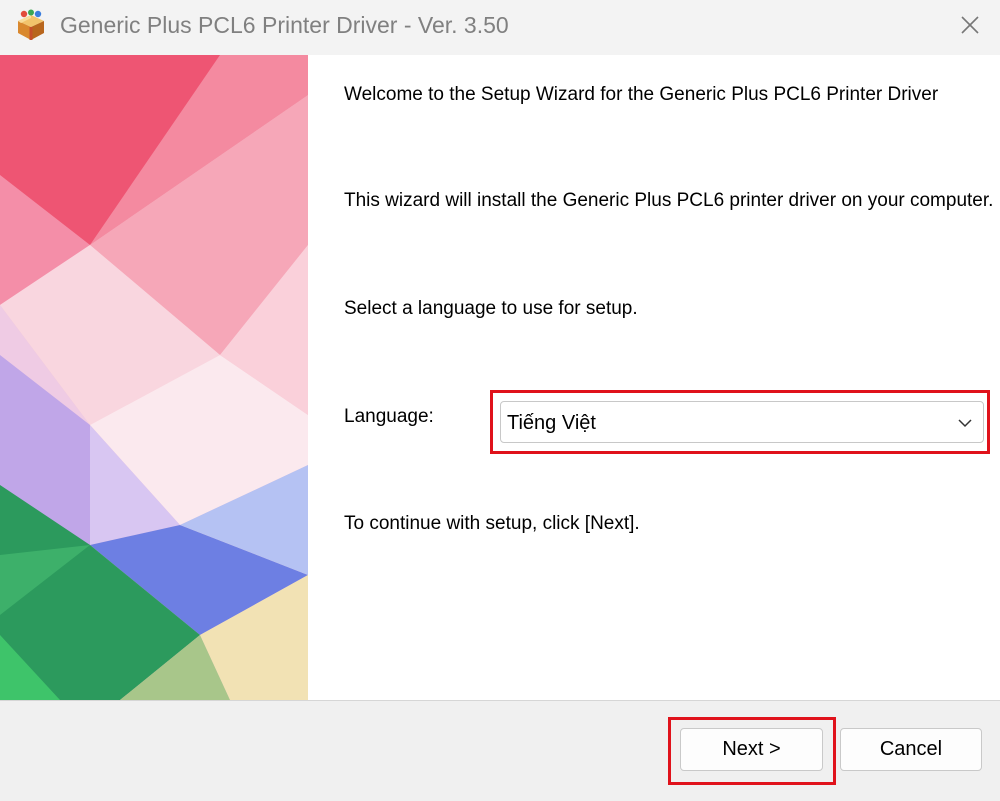 The width and height of the screenshot is (1000, 801). What do you see at coordinates (742, 422) in the screenshot?
I see `language-select: Tiếng Việt` at bounding box center [742, 422].